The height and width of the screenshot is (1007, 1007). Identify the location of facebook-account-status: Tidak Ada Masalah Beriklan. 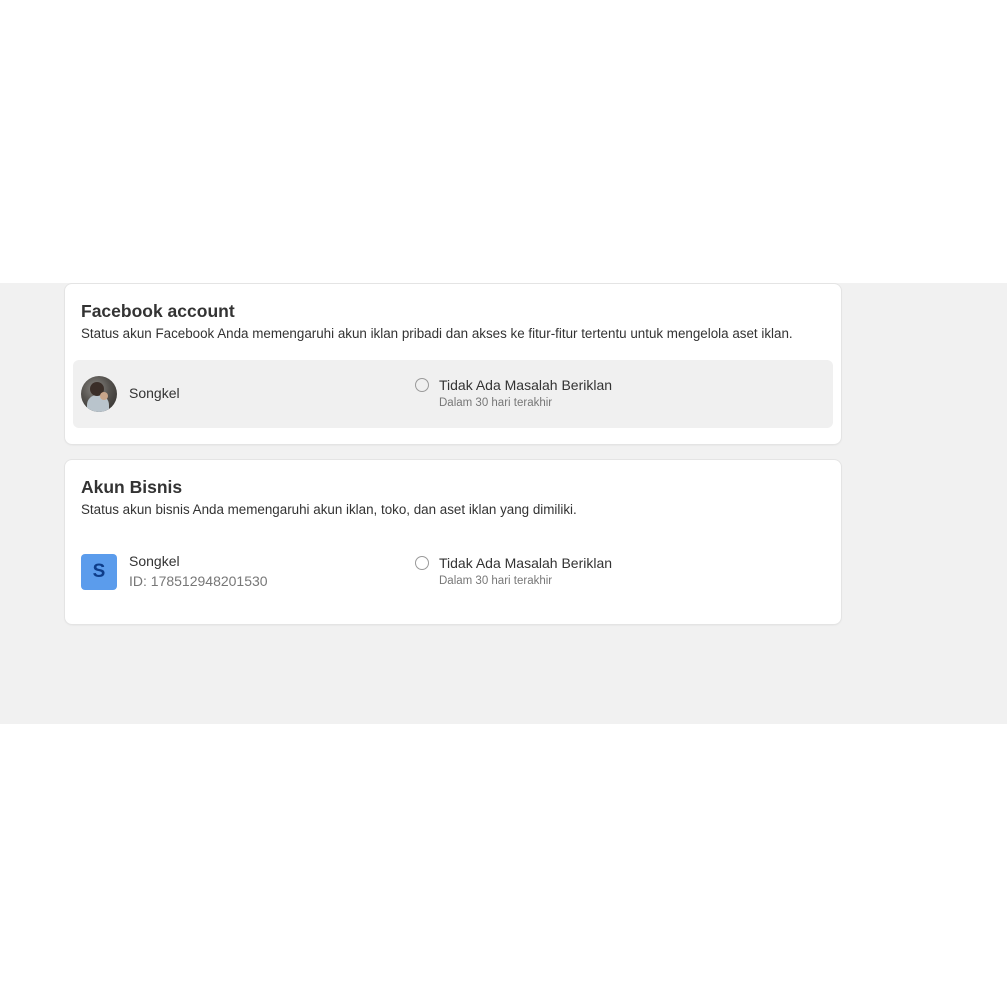
(526, 385).